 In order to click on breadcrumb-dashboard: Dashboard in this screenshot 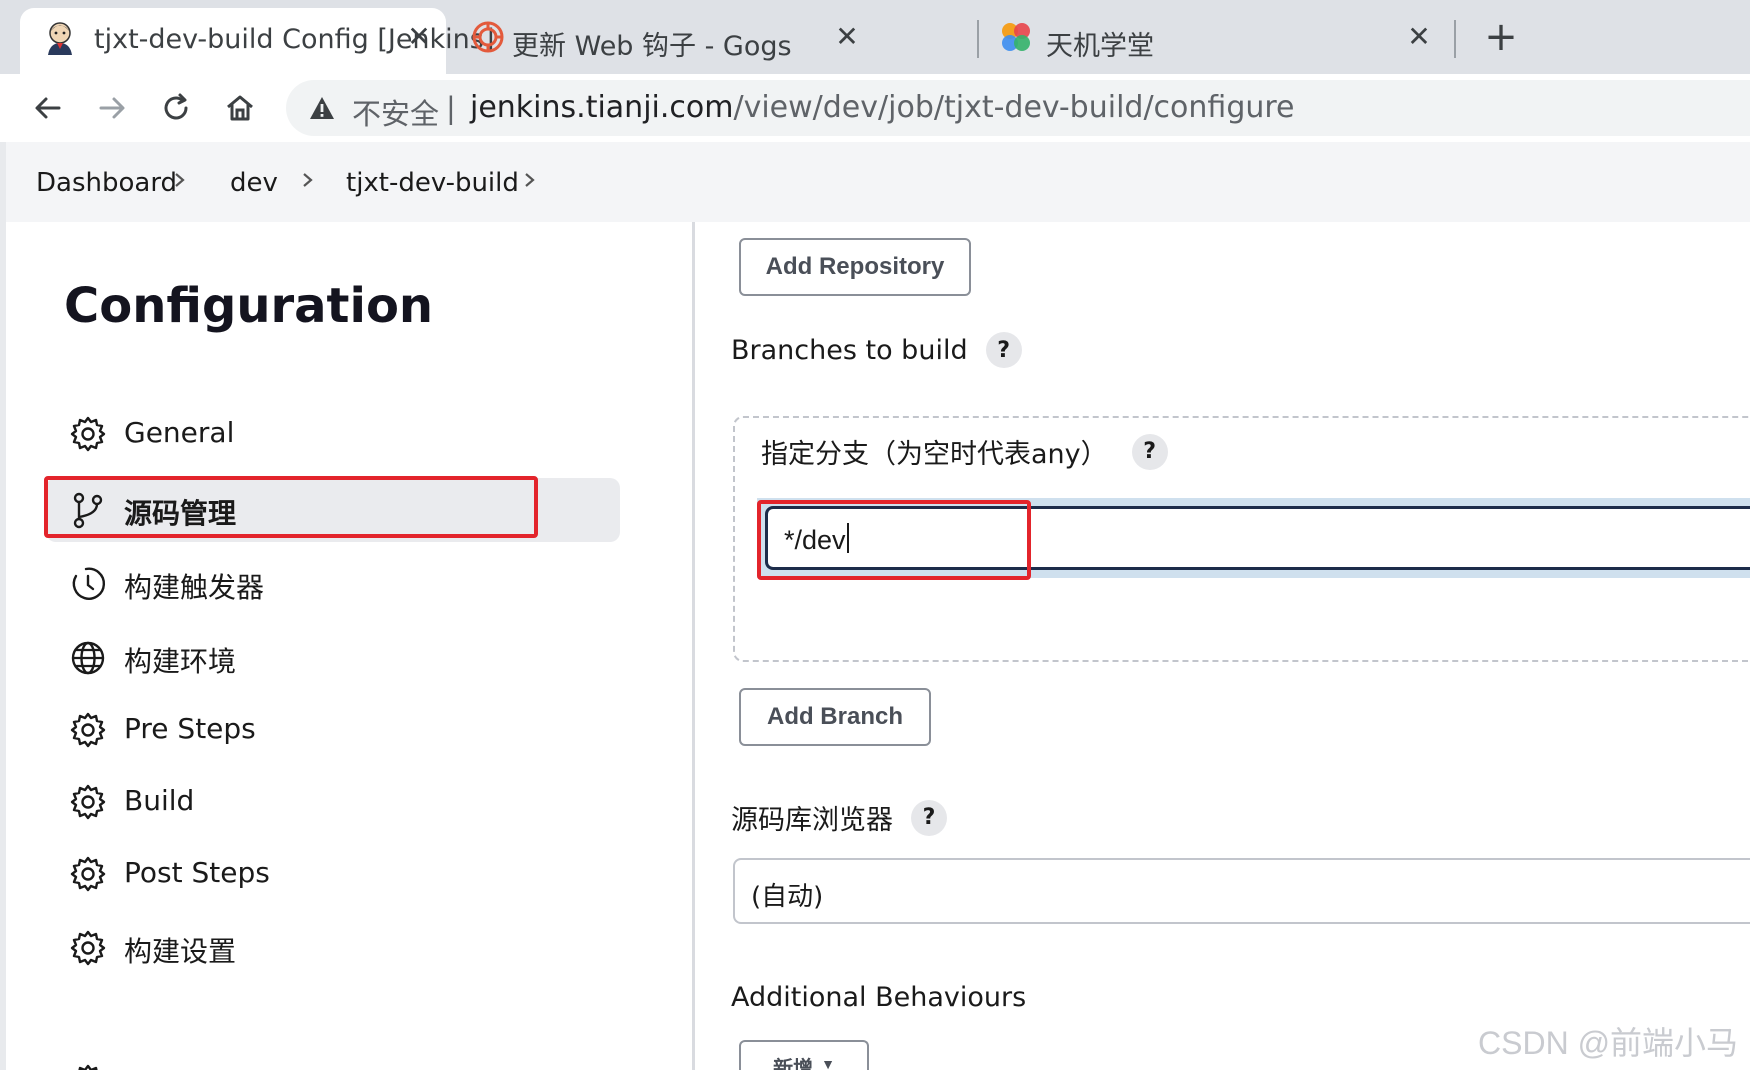, I will do `click(106, 183)`.